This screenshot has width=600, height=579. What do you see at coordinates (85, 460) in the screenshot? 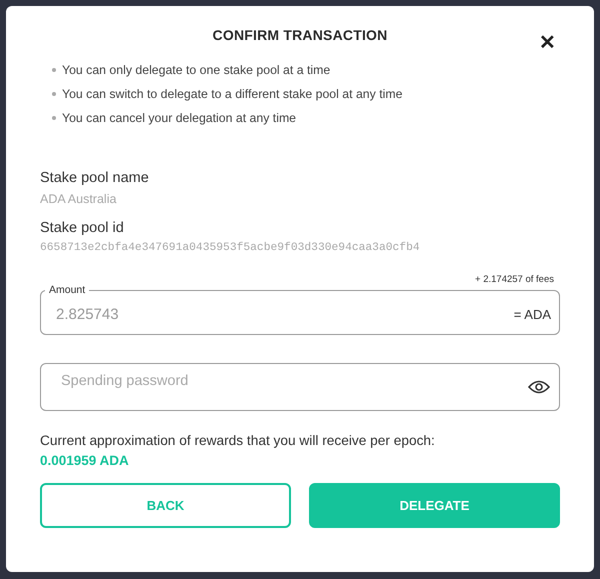
I see `rewards-value: 0.001959 ADA` at bounding box center [85, 460].